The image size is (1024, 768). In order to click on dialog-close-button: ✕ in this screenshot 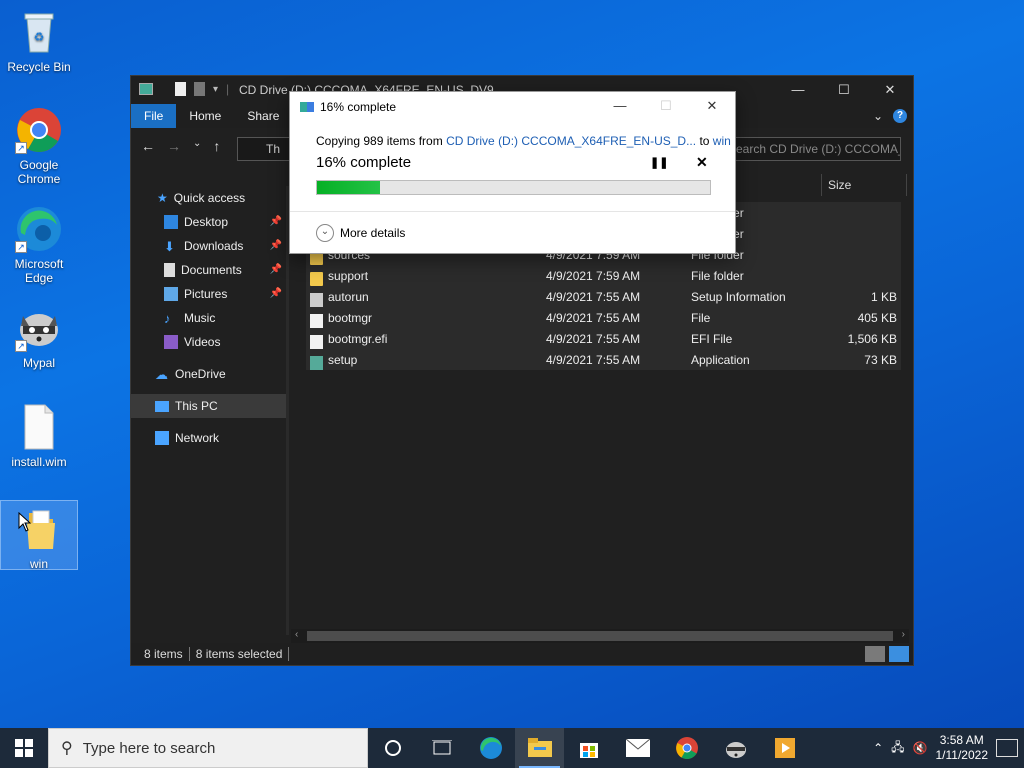, I will do `click(712, 107)`.